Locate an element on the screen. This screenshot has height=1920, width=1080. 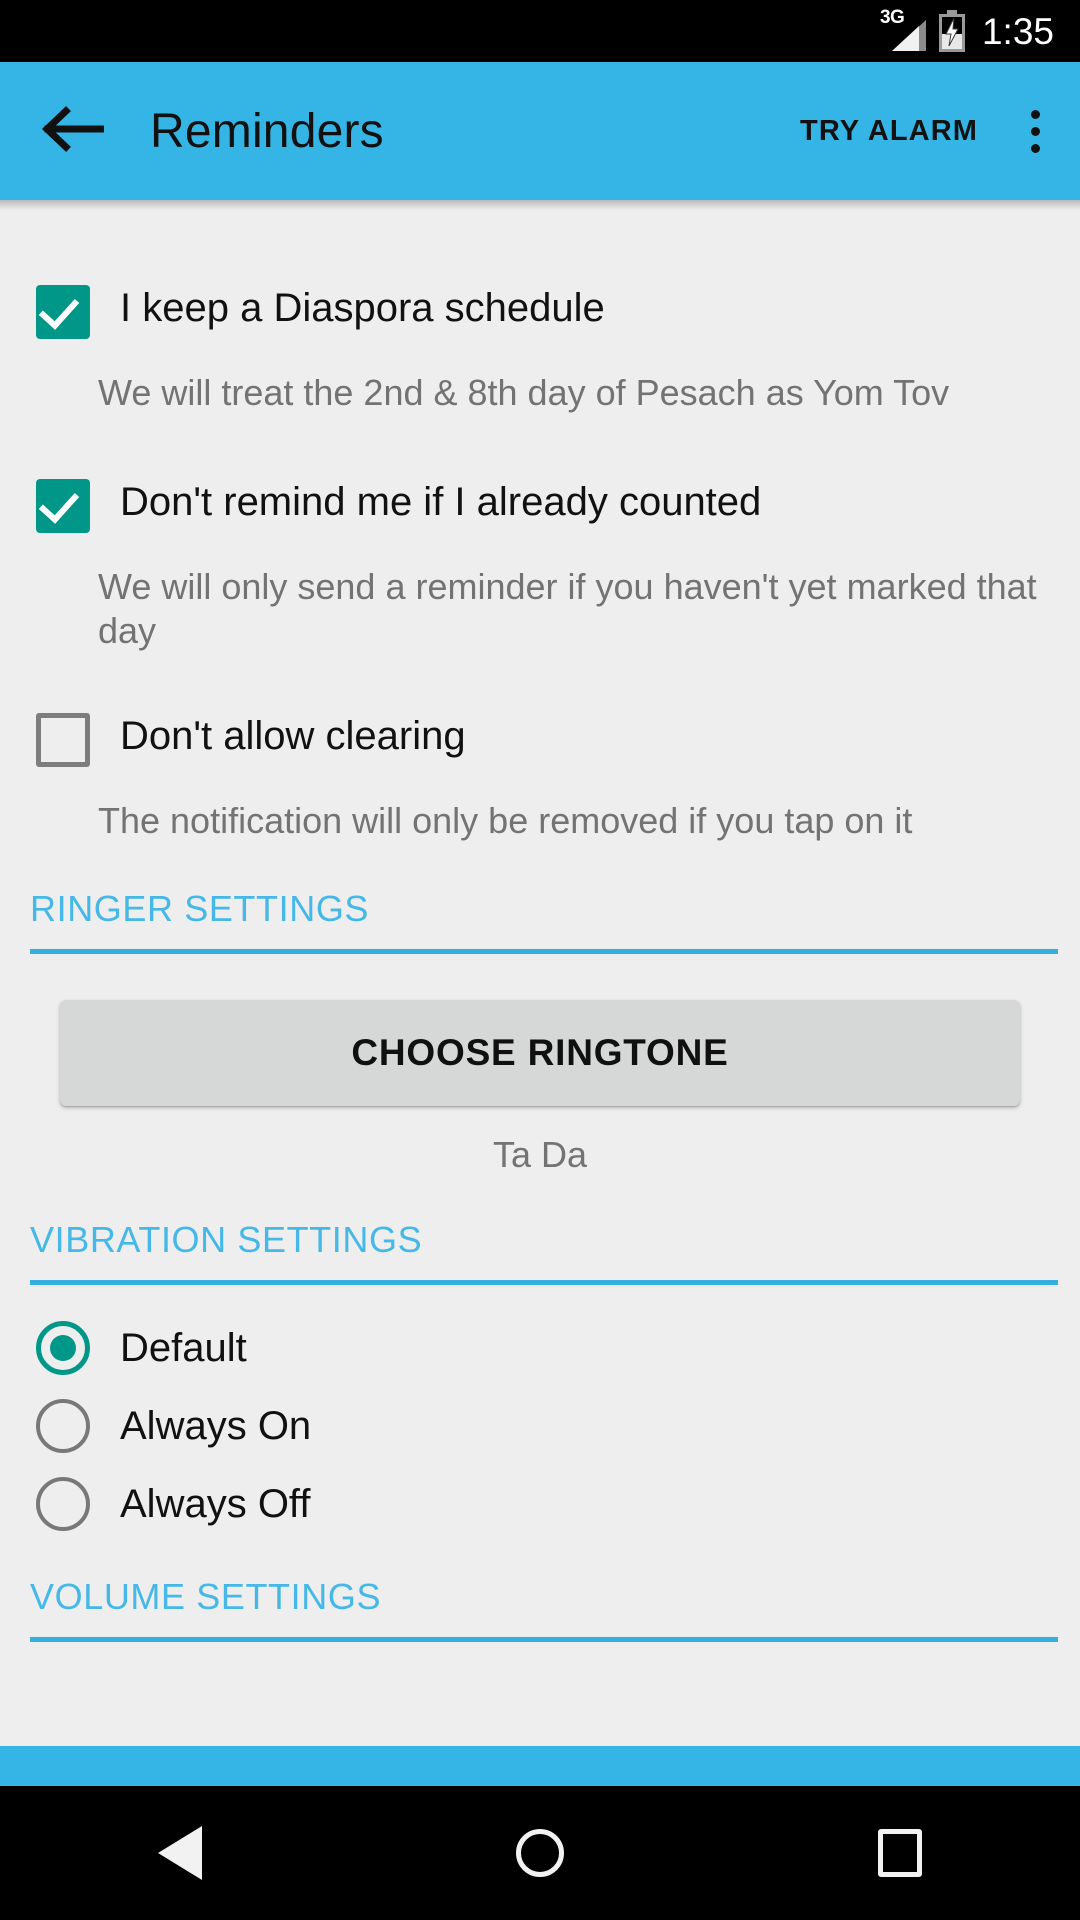
choose-ringtone-container: CHOOSE RINGTONE is located at coordinates (540, 1052).